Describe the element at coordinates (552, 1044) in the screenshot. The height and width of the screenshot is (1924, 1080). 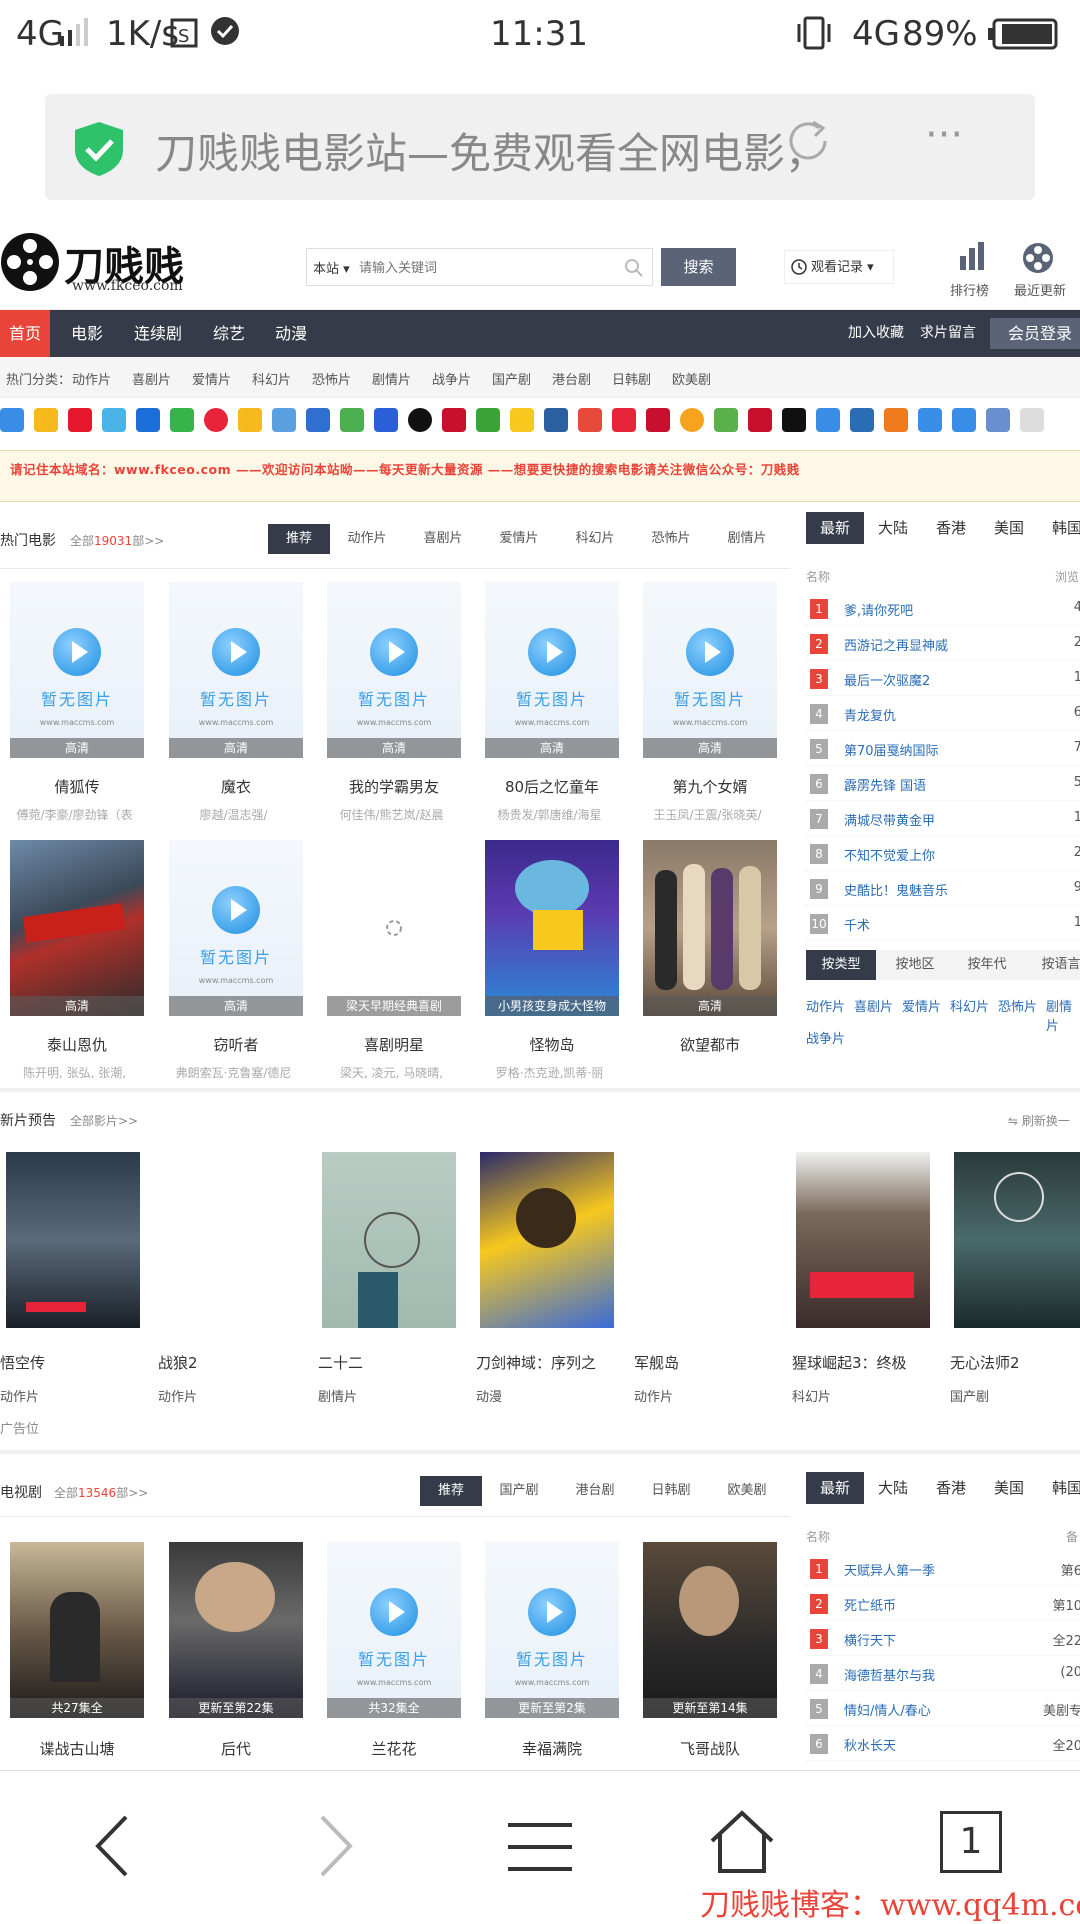
I see `movie-title: 怪物岛` at that location.